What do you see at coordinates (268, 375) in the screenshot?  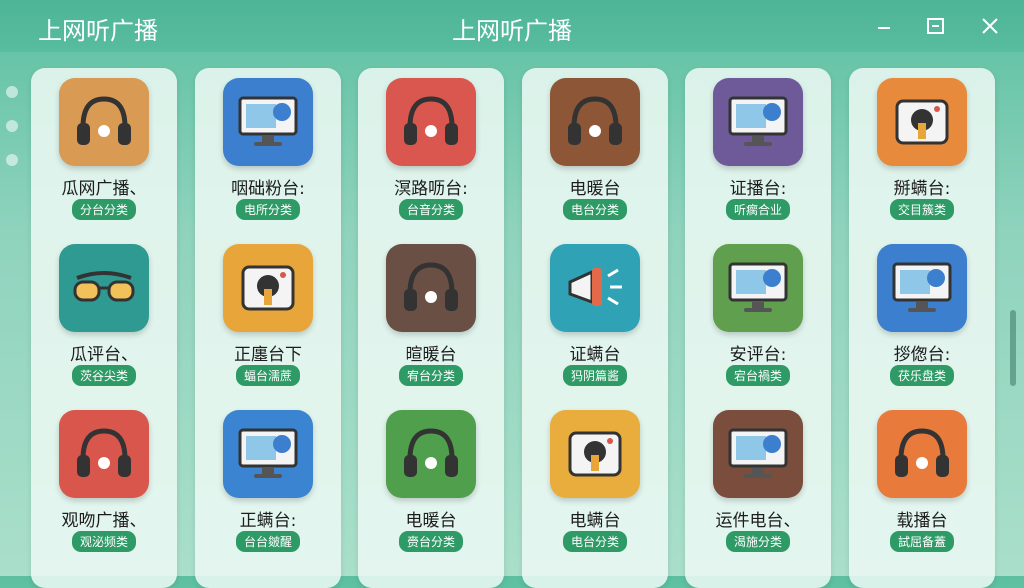 I see `category-badge: 蝠台濡蔗` at bounding box center [268, 375].